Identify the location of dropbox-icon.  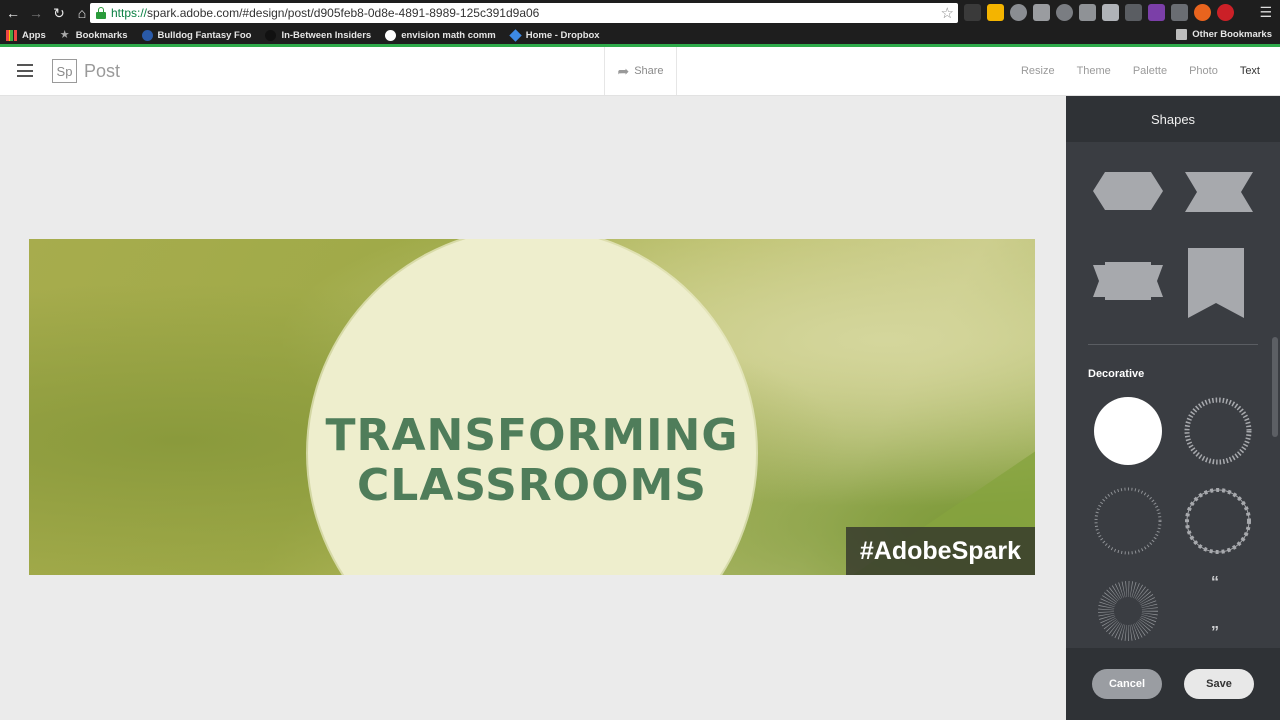
(515, 35).